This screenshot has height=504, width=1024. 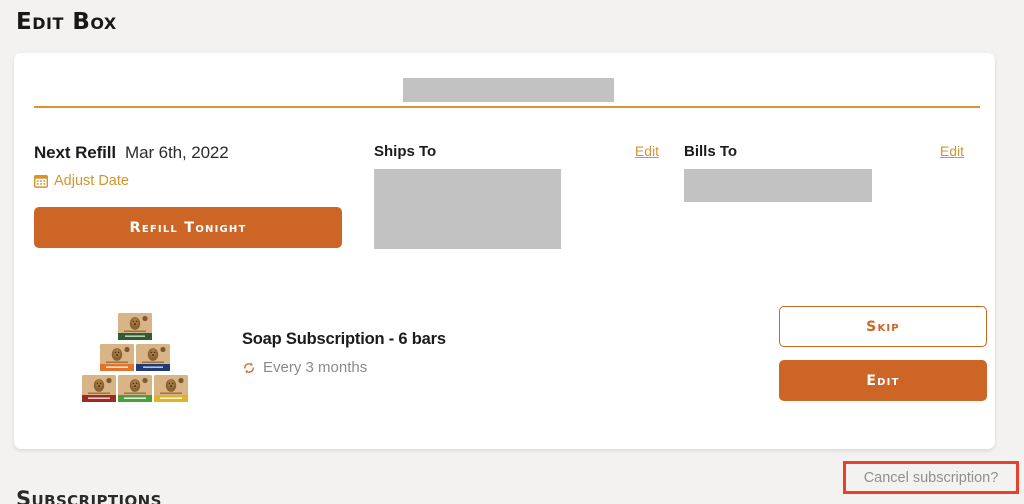 What do you see at coordinates (647, 151) in the screenshot?
I see `ships-to-edit-link: Edit` at bounding box center [647, 151].